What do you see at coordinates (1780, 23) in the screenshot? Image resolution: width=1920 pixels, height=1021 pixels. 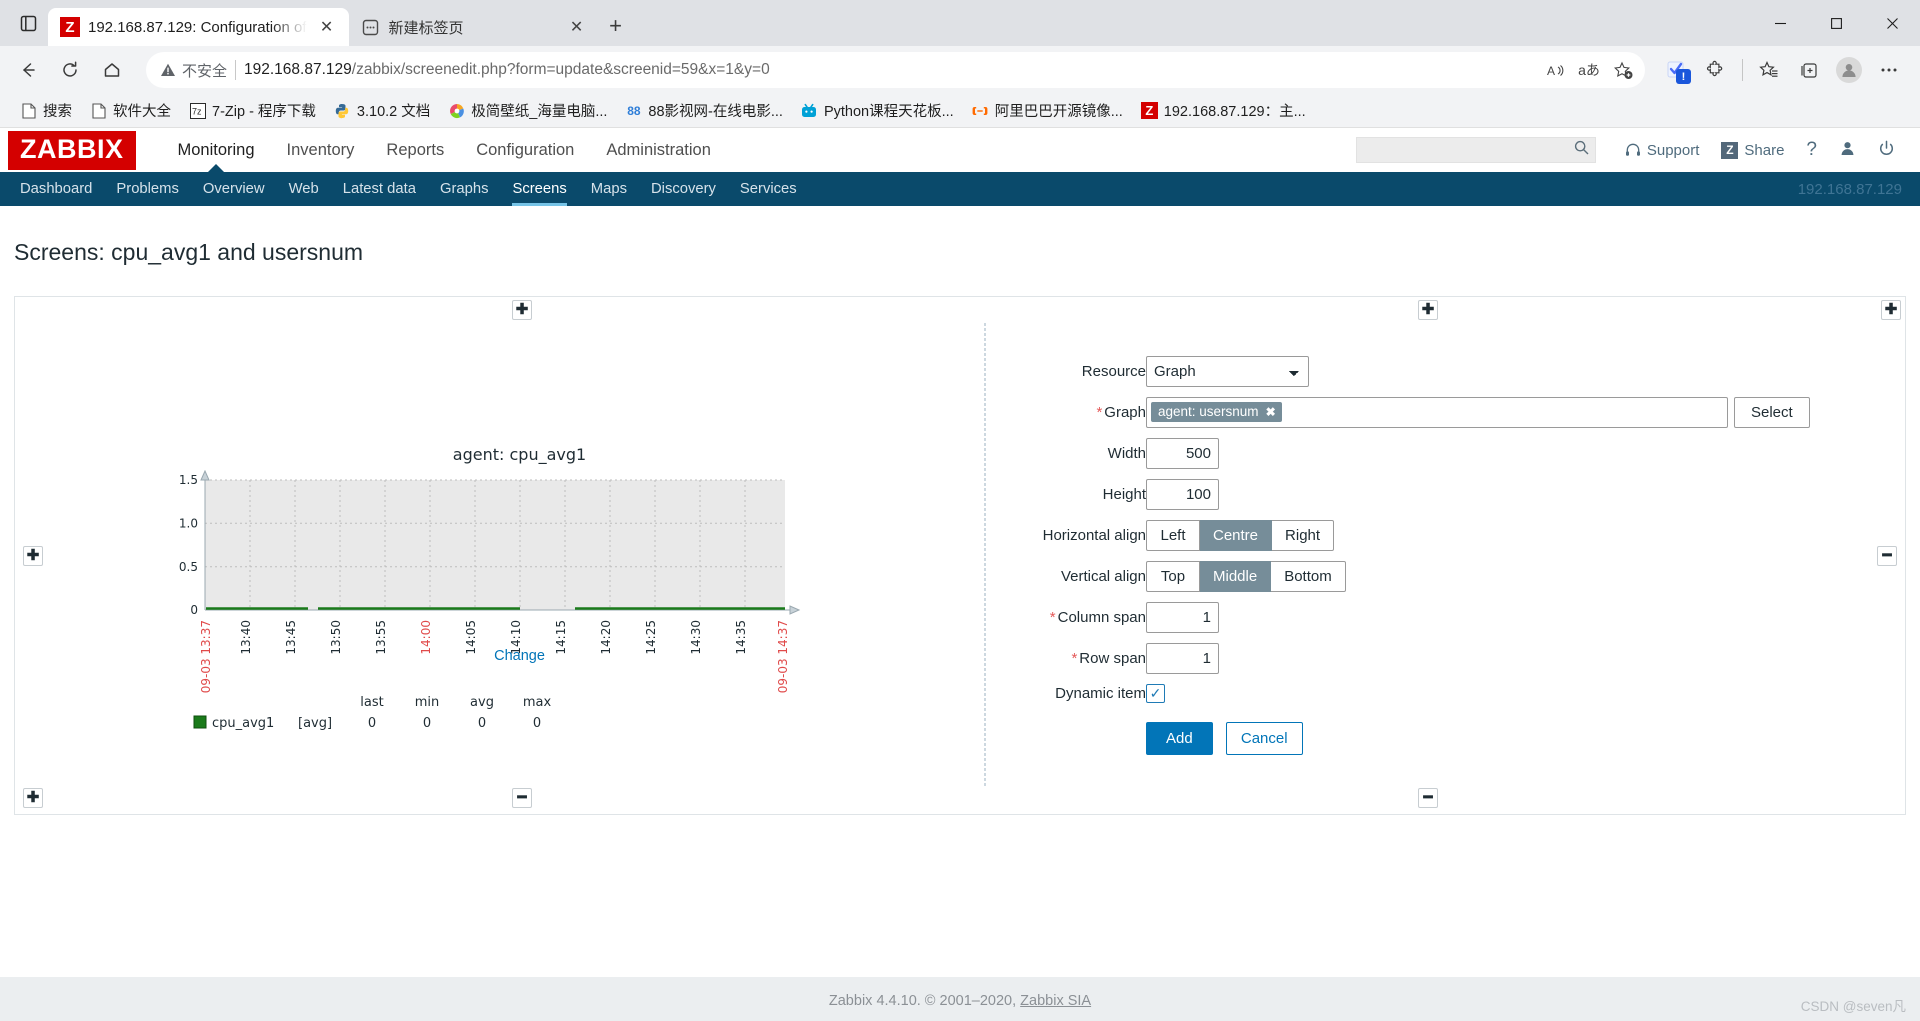 I see `minimize-button` at bounding box center [1780, 23].